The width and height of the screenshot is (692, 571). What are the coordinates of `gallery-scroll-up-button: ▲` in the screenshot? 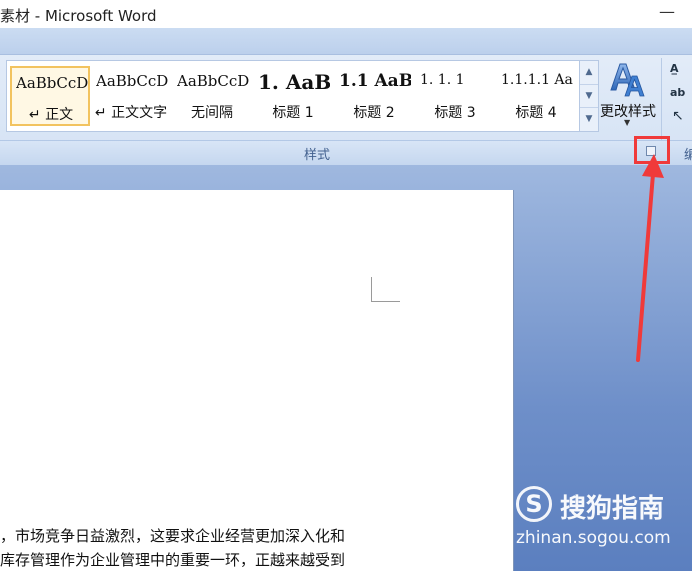 It's located at (589, 72).